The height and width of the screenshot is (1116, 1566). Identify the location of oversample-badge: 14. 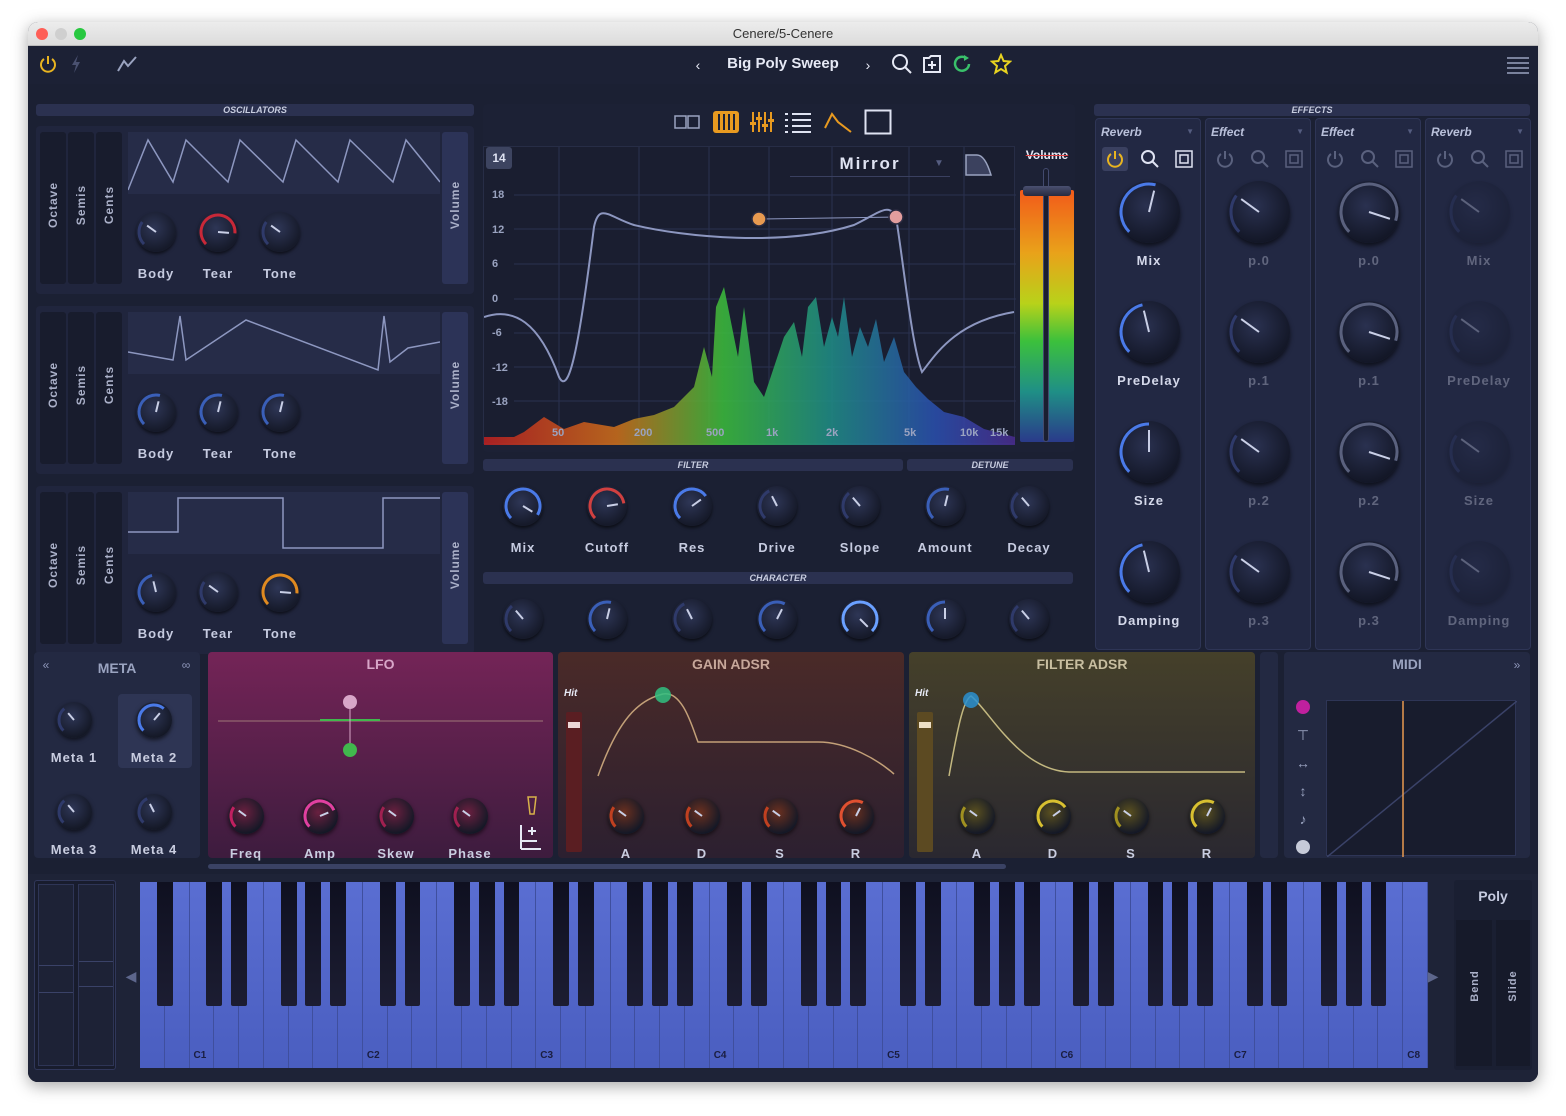
(499, 158).